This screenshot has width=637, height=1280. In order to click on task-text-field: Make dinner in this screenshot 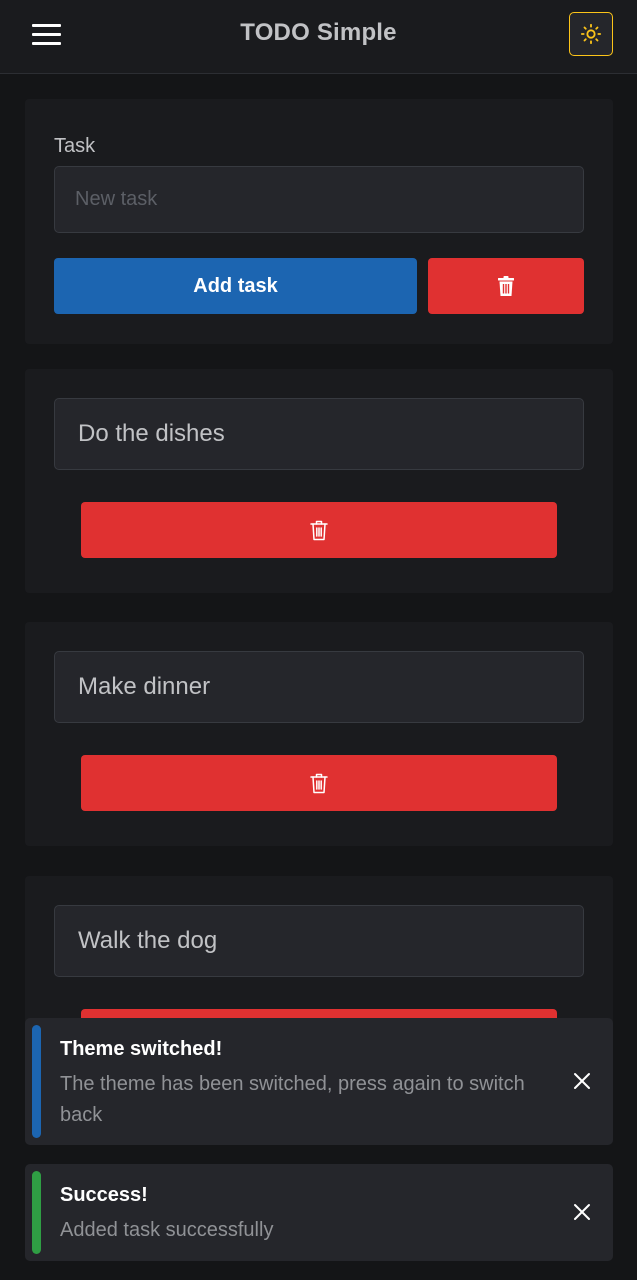, I will do `click(319, 687)`.